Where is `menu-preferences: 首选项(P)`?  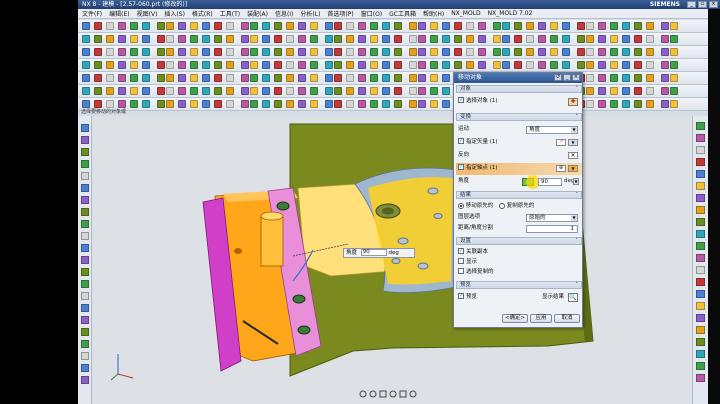 menu-preferences: 首选项(P) is located at coordinates (340, 13).